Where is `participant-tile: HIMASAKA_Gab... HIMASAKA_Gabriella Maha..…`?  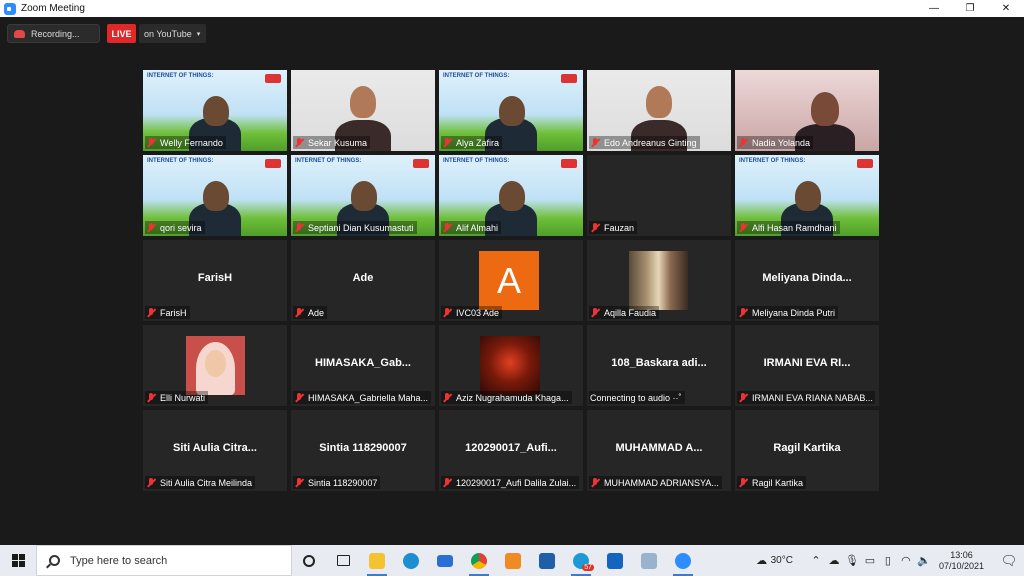 participant-tile: HIMASAKA_Gab... HIMASAKA_Gabriella Maha..… is located at coordinates (363, 365).